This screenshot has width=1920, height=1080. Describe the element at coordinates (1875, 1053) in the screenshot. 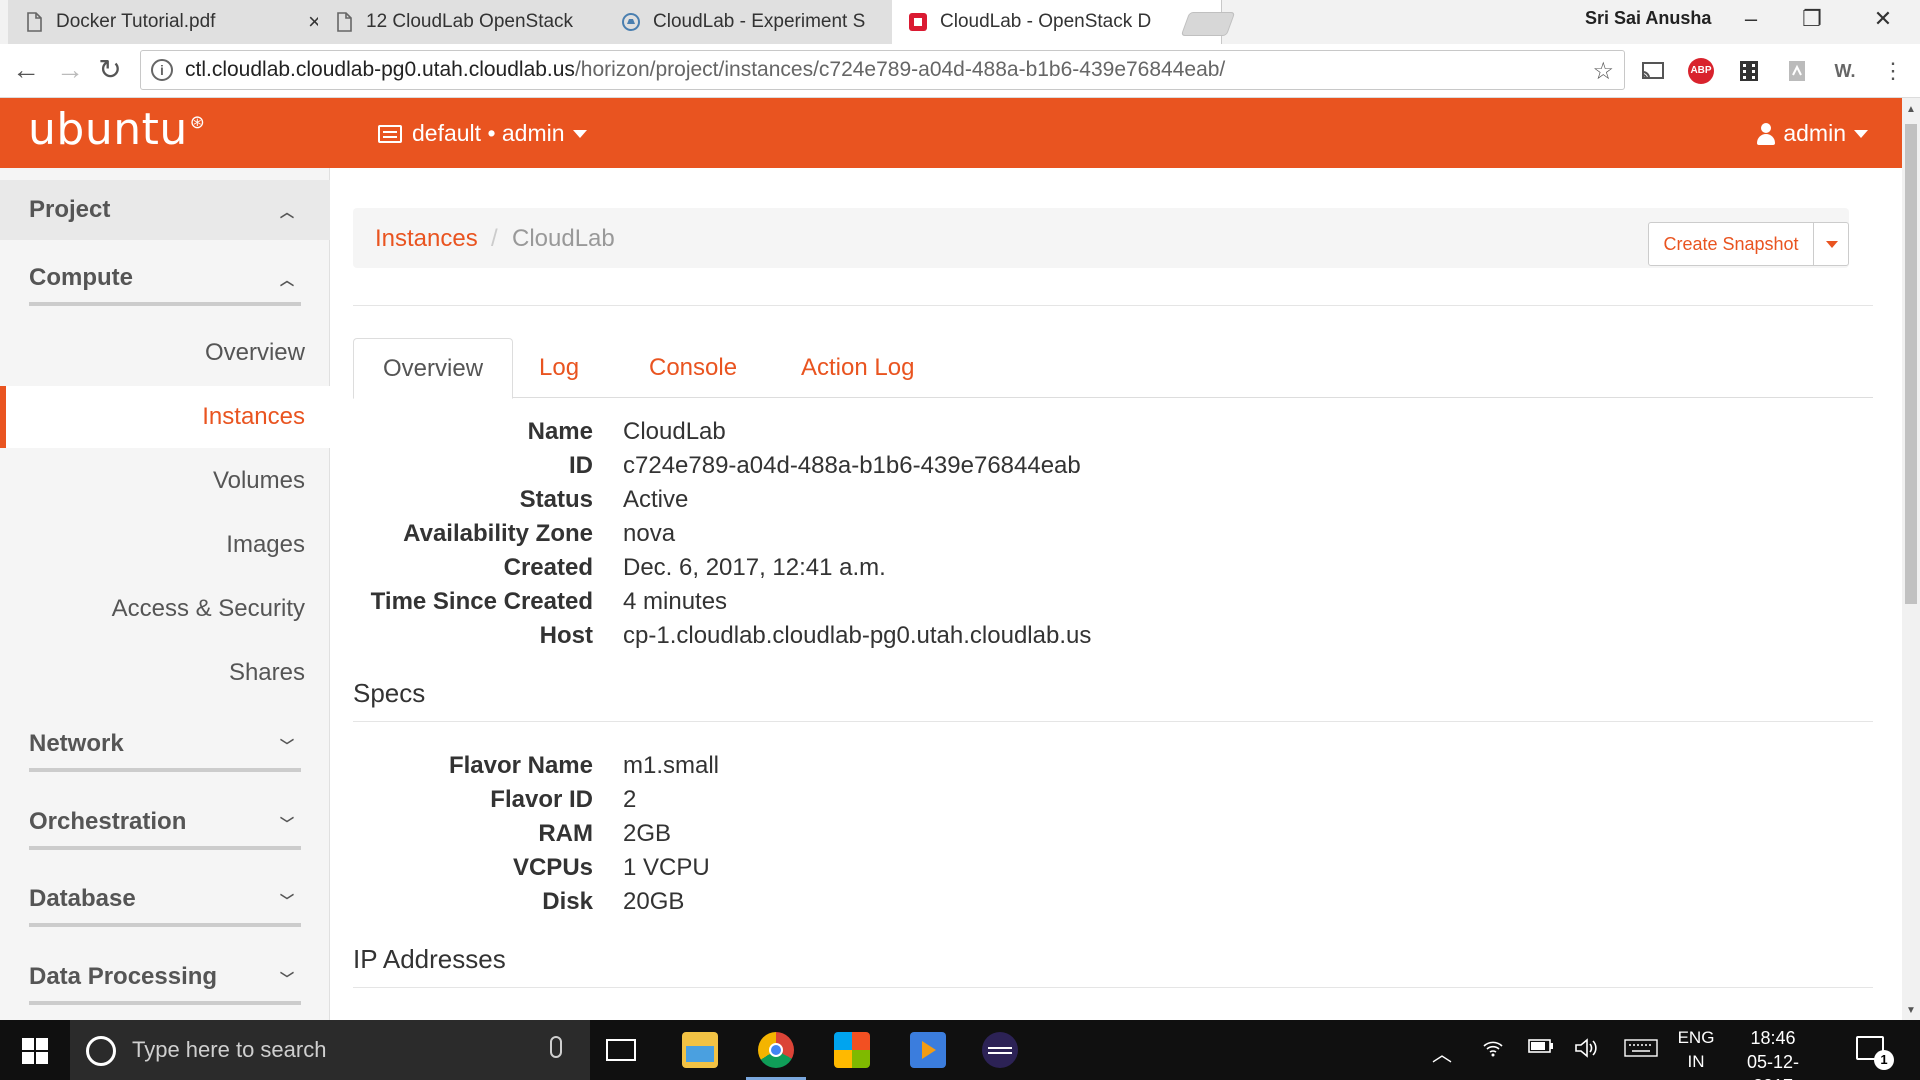

I see `action-center-icon: 1` at that location.